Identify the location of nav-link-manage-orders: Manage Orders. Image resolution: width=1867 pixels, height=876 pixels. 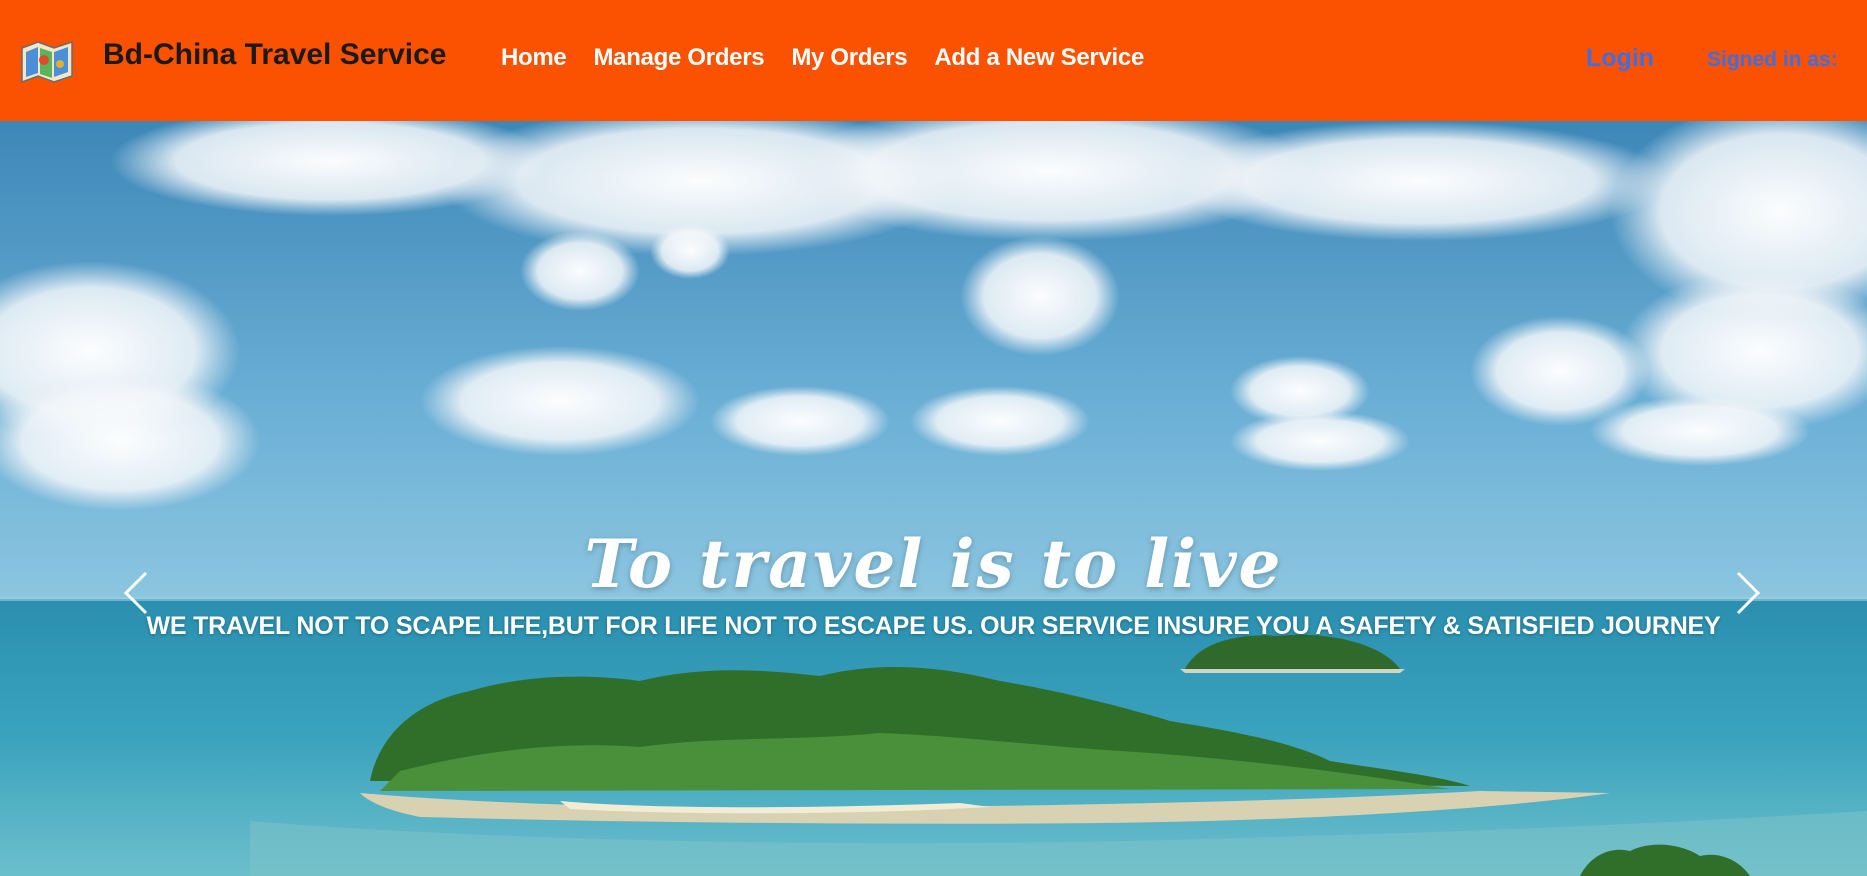
(678, 58).